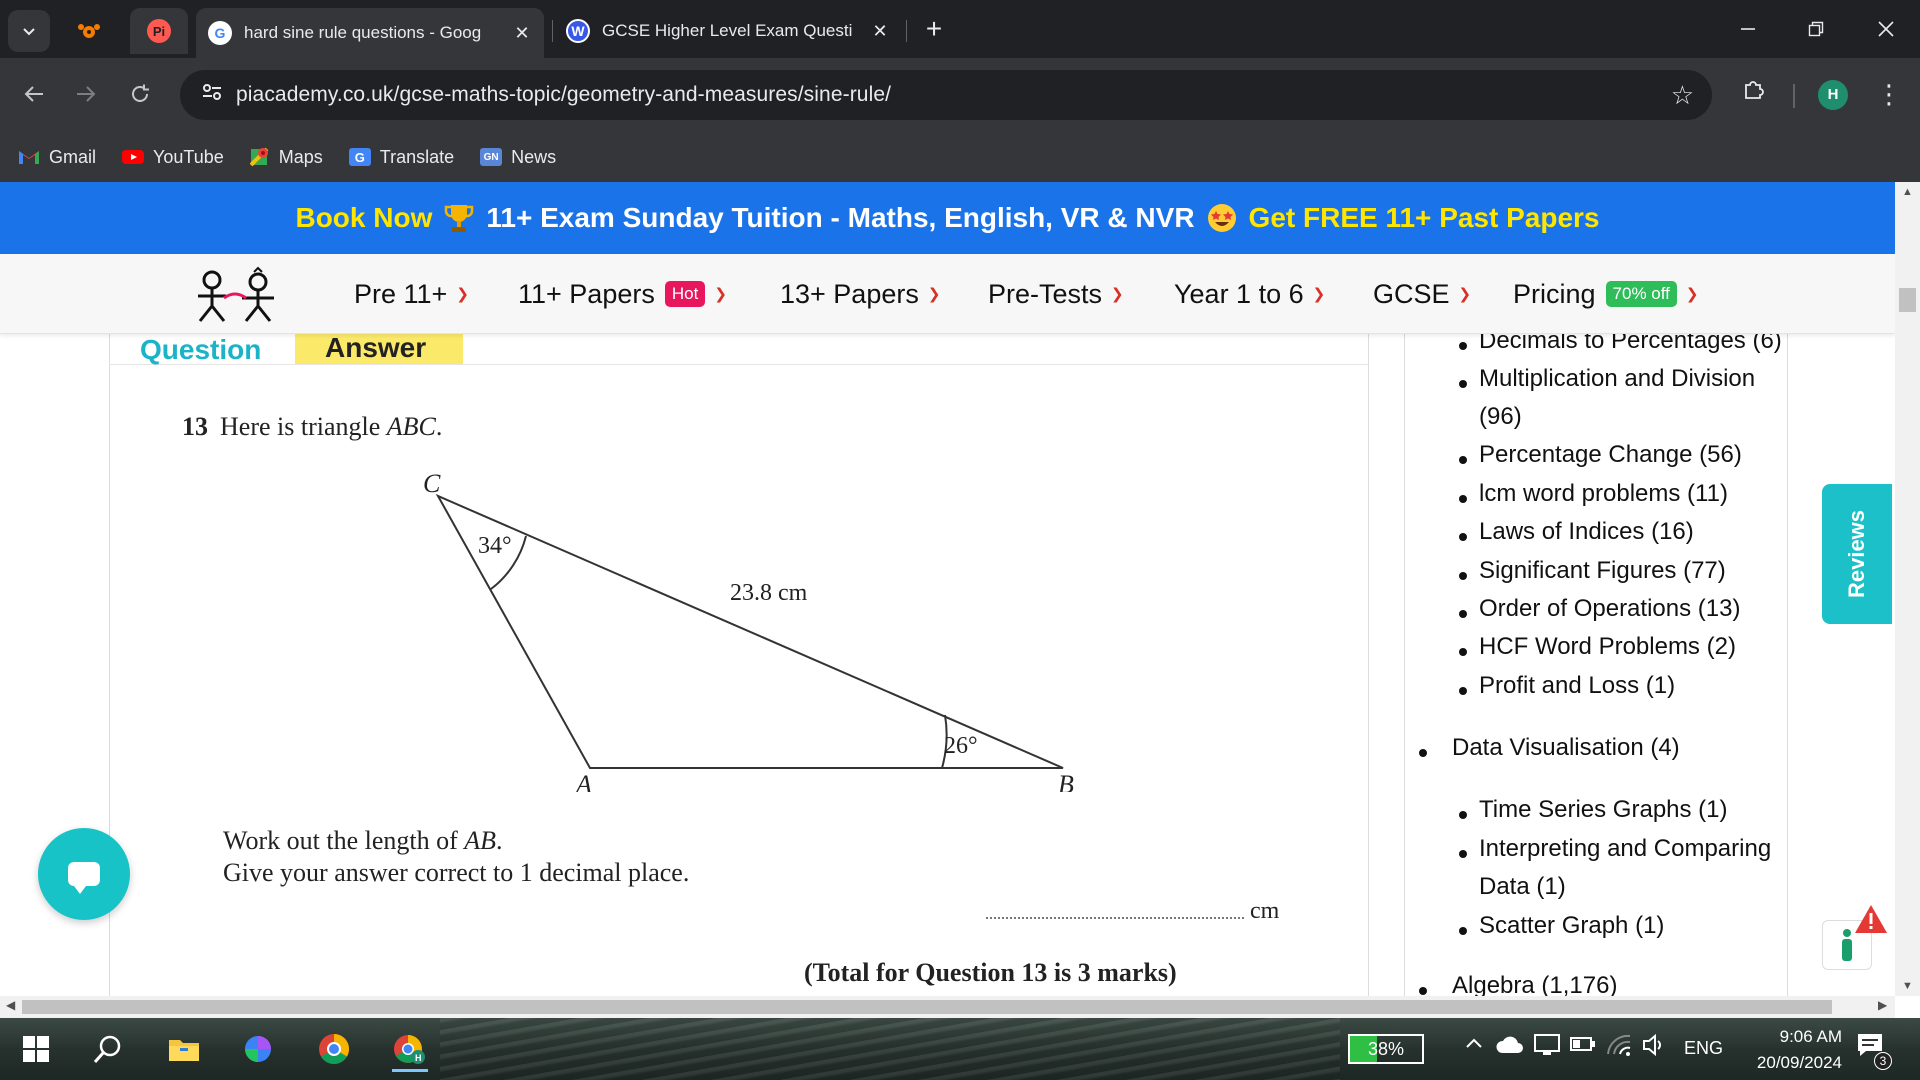 This screenshot has width=1920, height=1080. I want to click on battery-indicator: 38%, so click(1386, 1049).